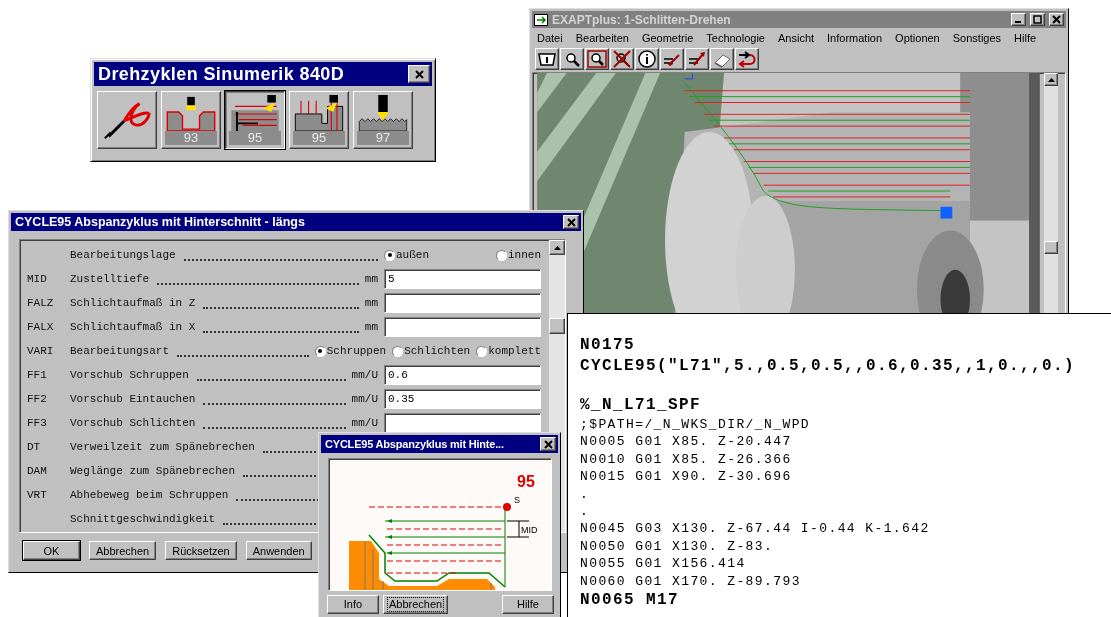 The height and width of the screenshot is (617, 1111). What do you see at coordinates (133, 399) in the screenshot?
I see `parameter-label: Vorschub Eintauchen` at bounding box center [133, 399].